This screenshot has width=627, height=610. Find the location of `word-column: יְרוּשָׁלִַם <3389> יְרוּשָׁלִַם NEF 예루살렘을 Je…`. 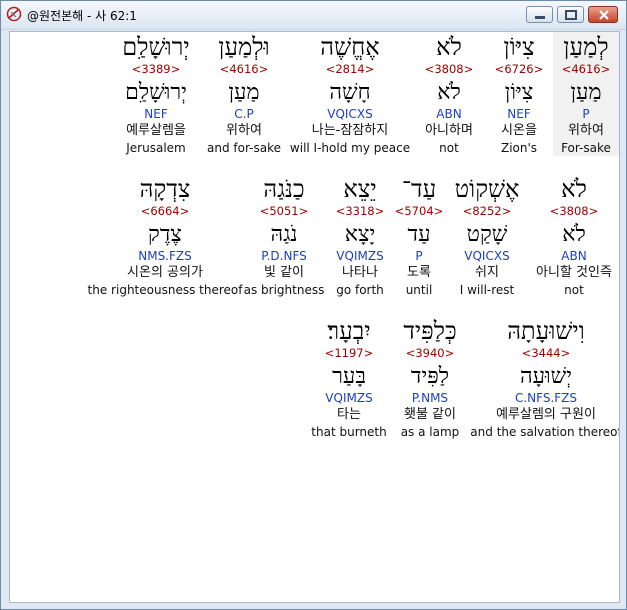

word-column: יְרוּשָׁלִַם <3389> יְרוּשָׁלִַם NEF 예루살렘을 Je… is located at coordinates (156, 94).